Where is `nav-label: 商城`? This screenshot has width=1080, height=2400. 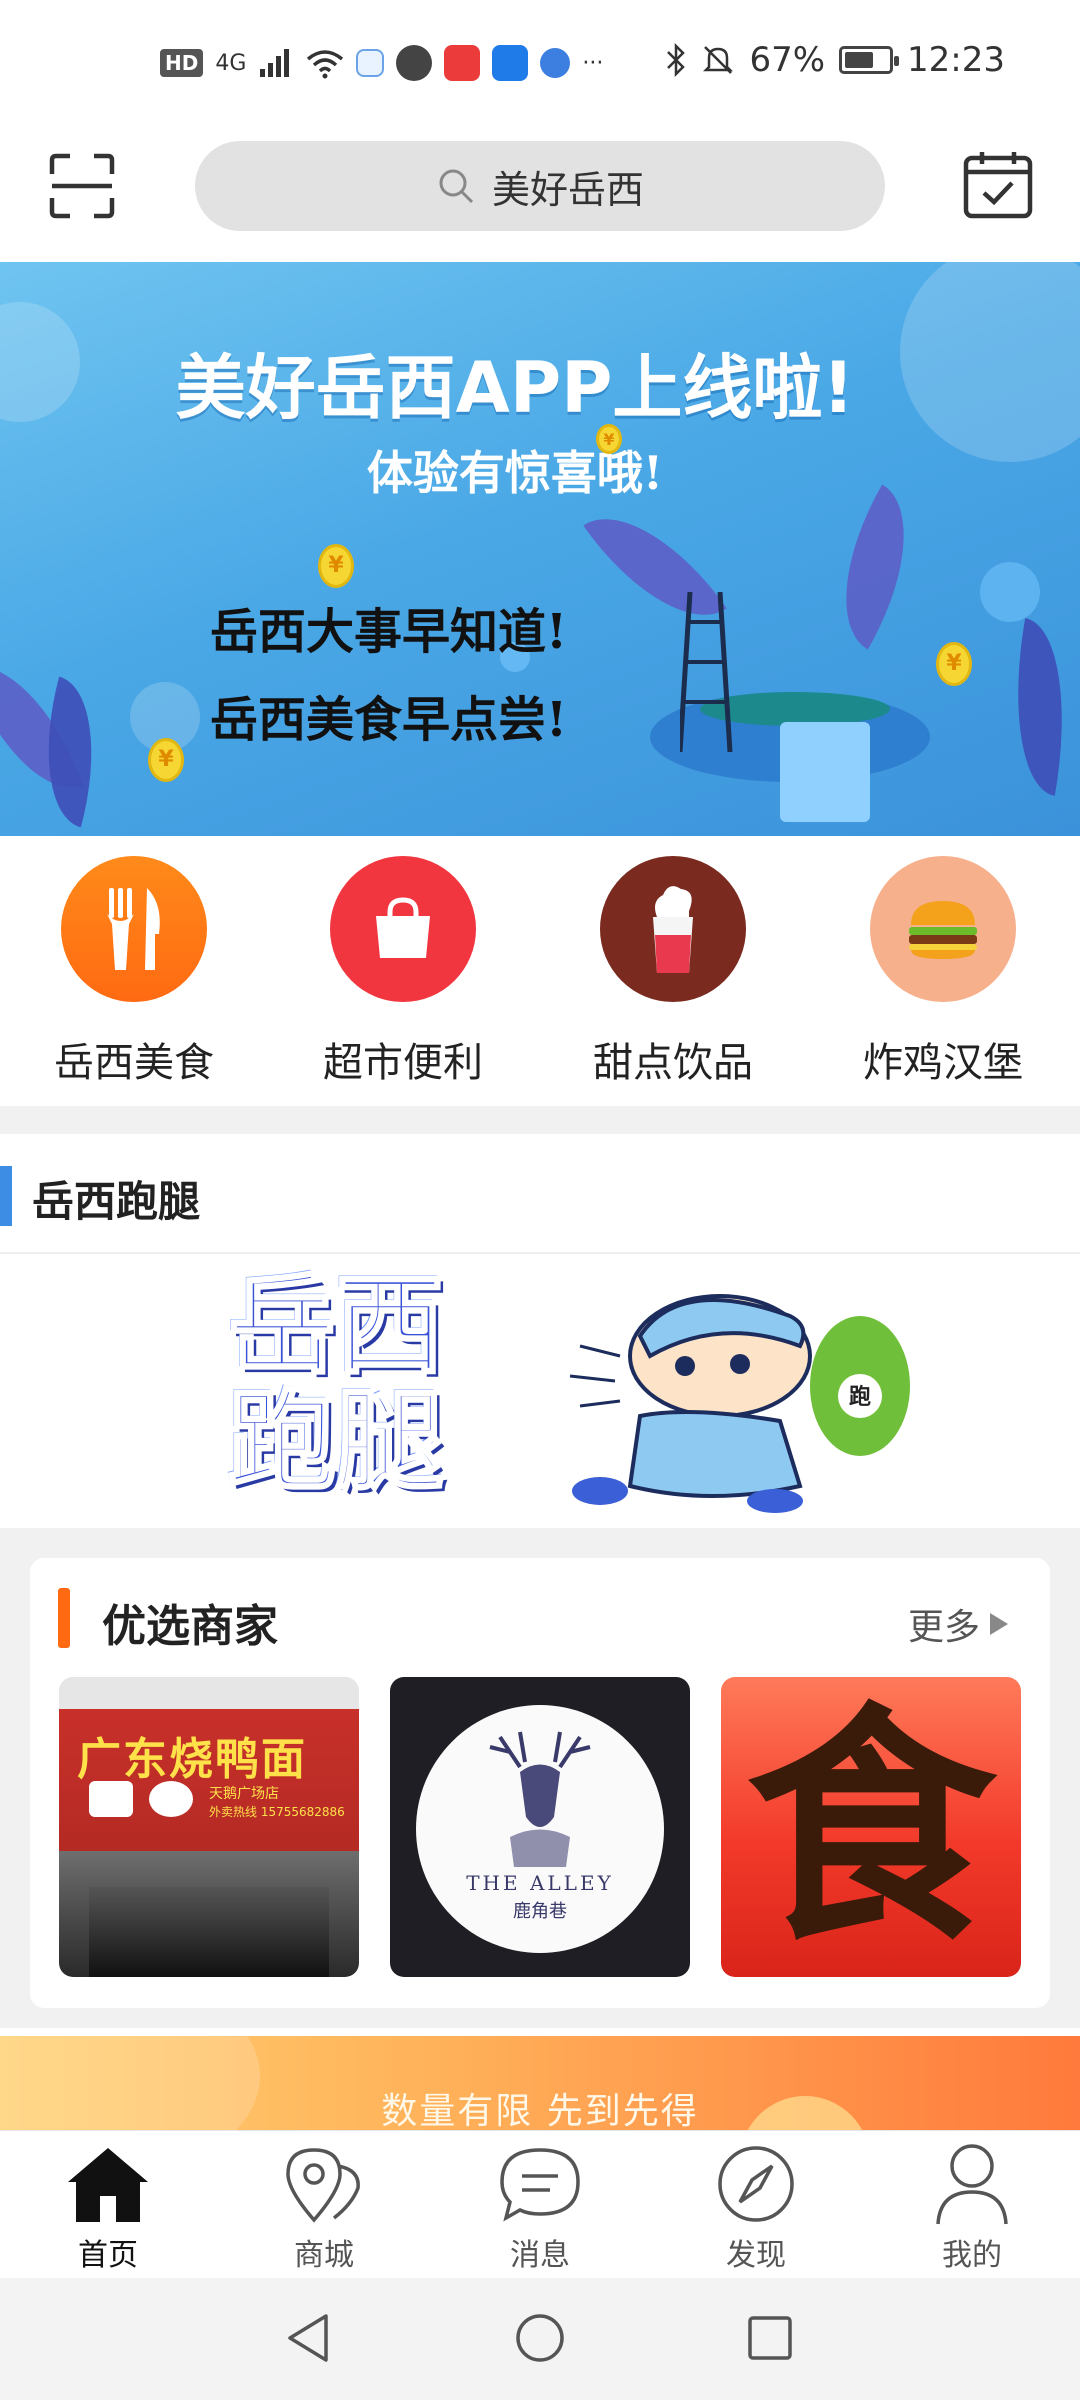 nav-label: 商城 is located at coordinates (324, 2255).